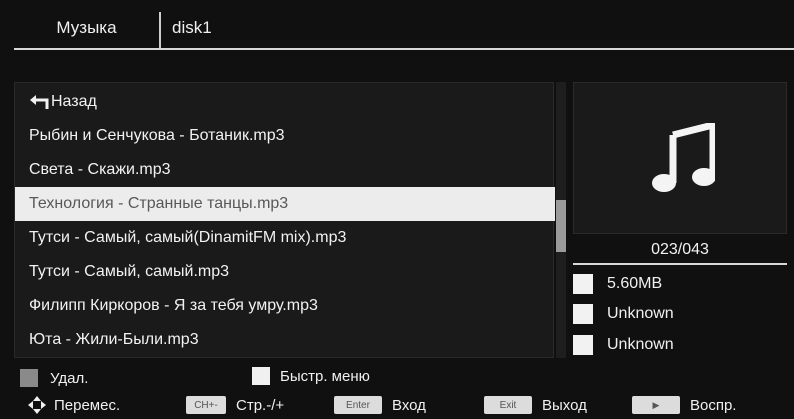  Describe the element at coordinates (680, 284) in the screenshot. I see `file-size-row: 5.60MB` at that location.